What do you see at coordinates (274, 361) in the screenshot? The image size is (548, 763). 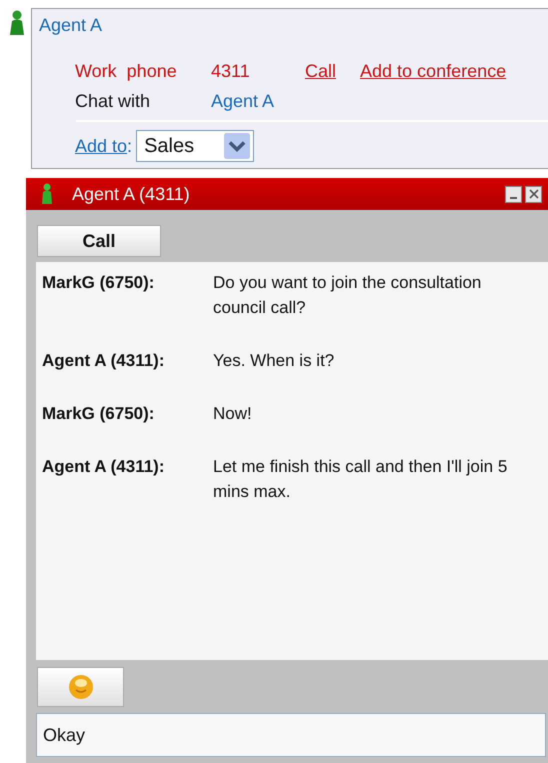 I see `message-text: Yes. When is it?` at bounding box center [274, 361].